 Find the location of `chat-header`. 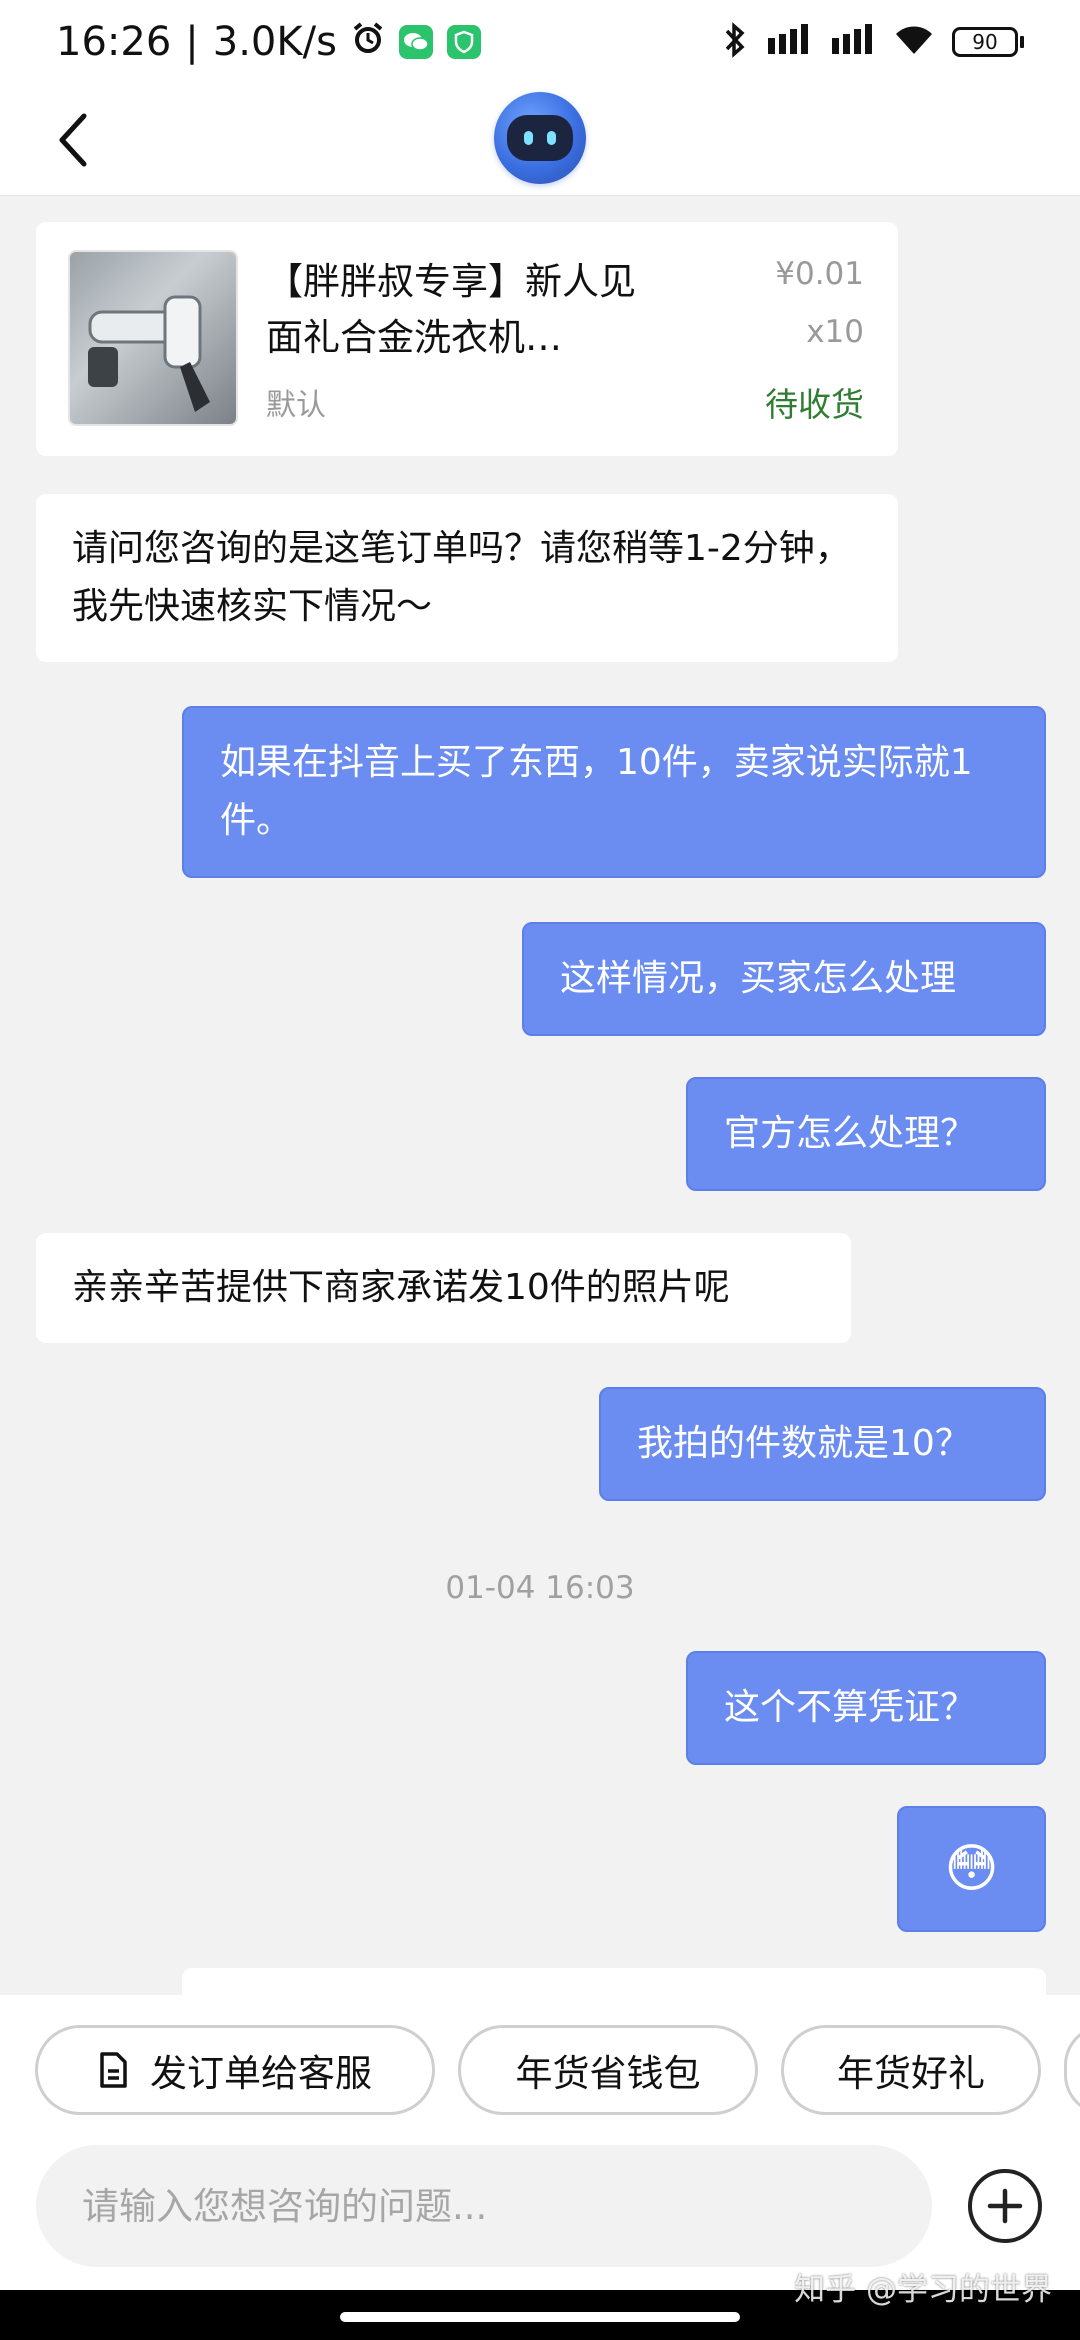

chat-header is located at coordinates (540, 140).